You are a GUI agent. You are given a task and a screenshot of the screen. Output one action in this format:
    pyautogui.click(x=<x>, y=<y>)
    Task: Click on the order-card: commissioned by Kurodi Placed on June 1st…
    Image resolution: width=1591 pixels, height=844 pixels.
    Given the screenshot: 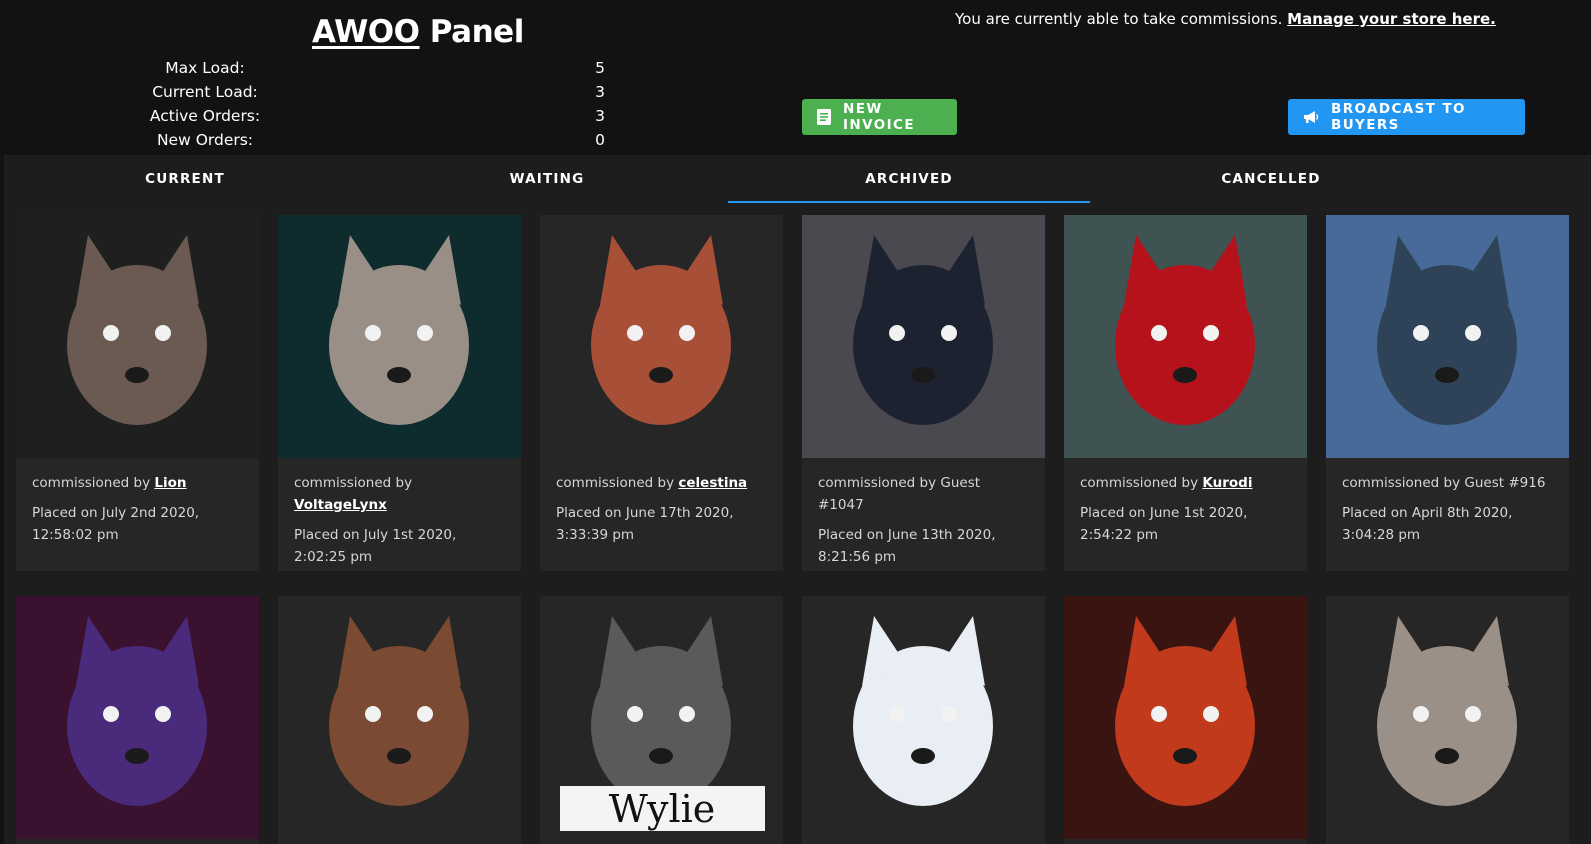 What is the action you would take?
    pyautogui.click(x=1185, y=393)
    